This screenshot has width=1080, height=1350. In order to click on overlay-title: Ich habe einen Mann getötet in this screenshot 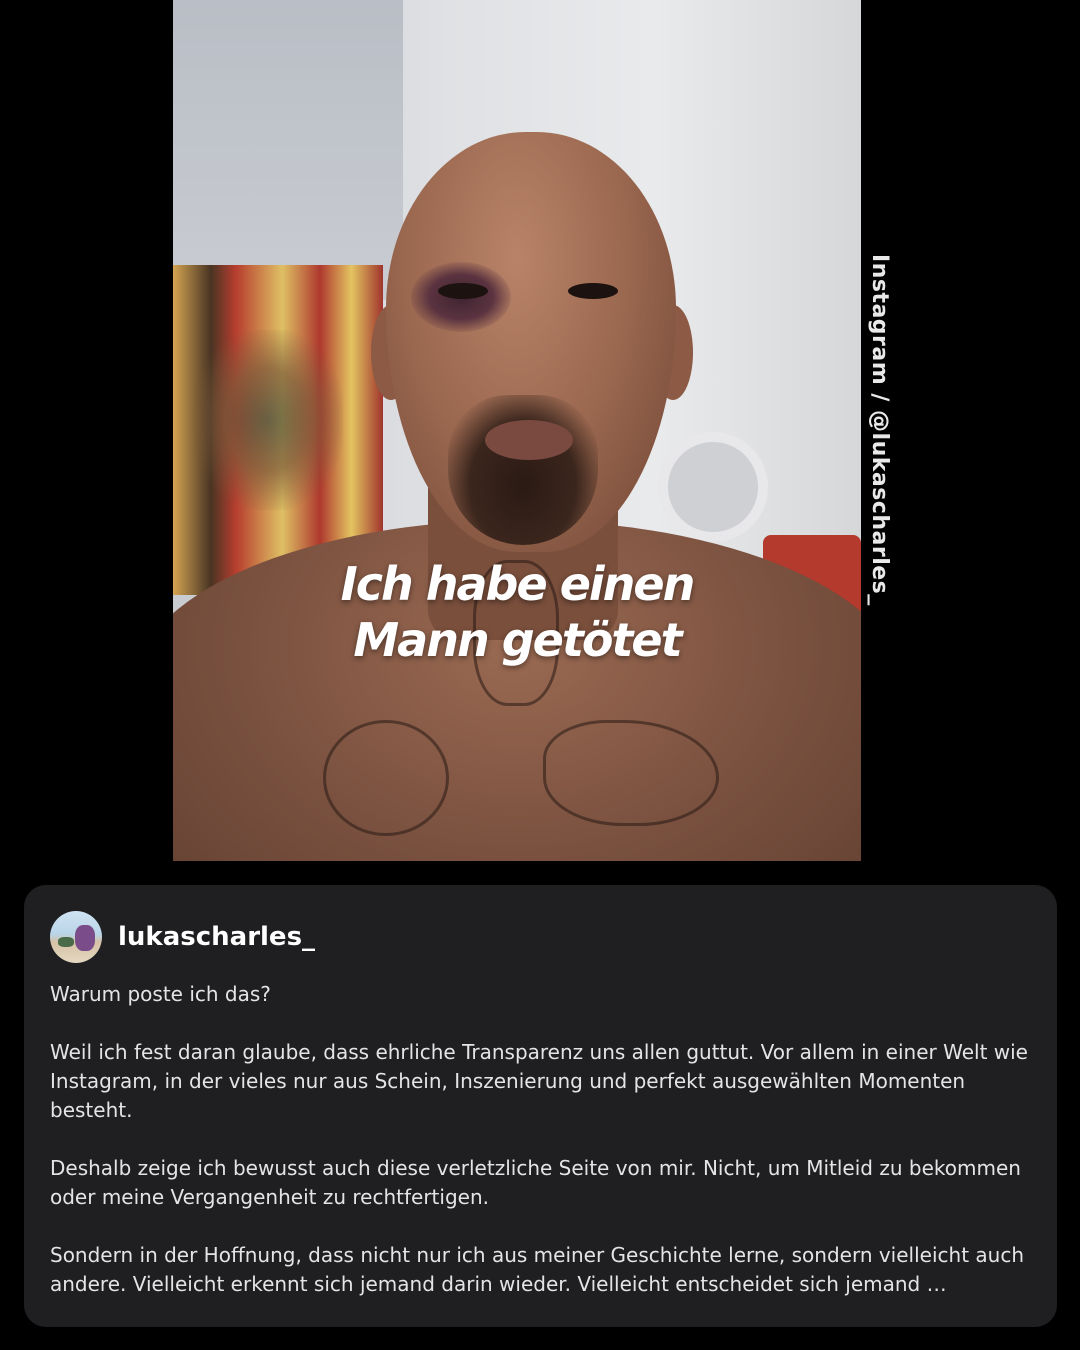, I will do `click(517, 612)`.